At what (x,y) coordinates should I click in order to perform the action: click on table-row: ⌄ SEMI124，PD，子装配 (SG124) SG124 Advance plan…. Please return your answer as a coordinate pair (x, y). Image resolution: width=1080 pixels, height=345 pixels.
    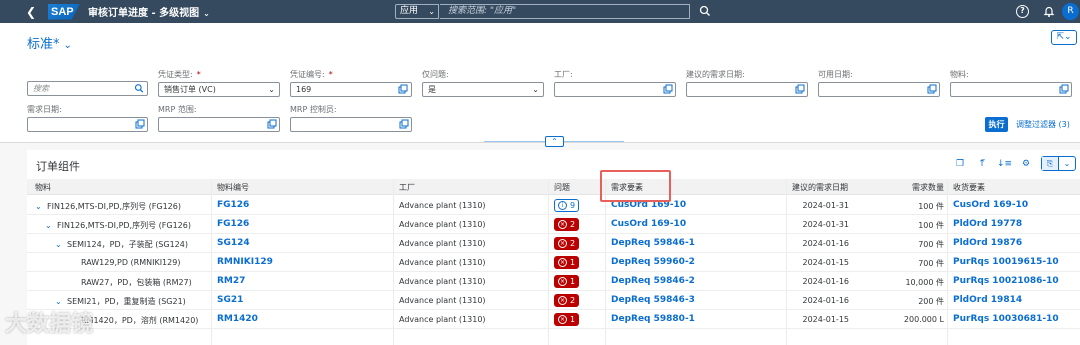
    Looking at the image, I should click on (553, 243).